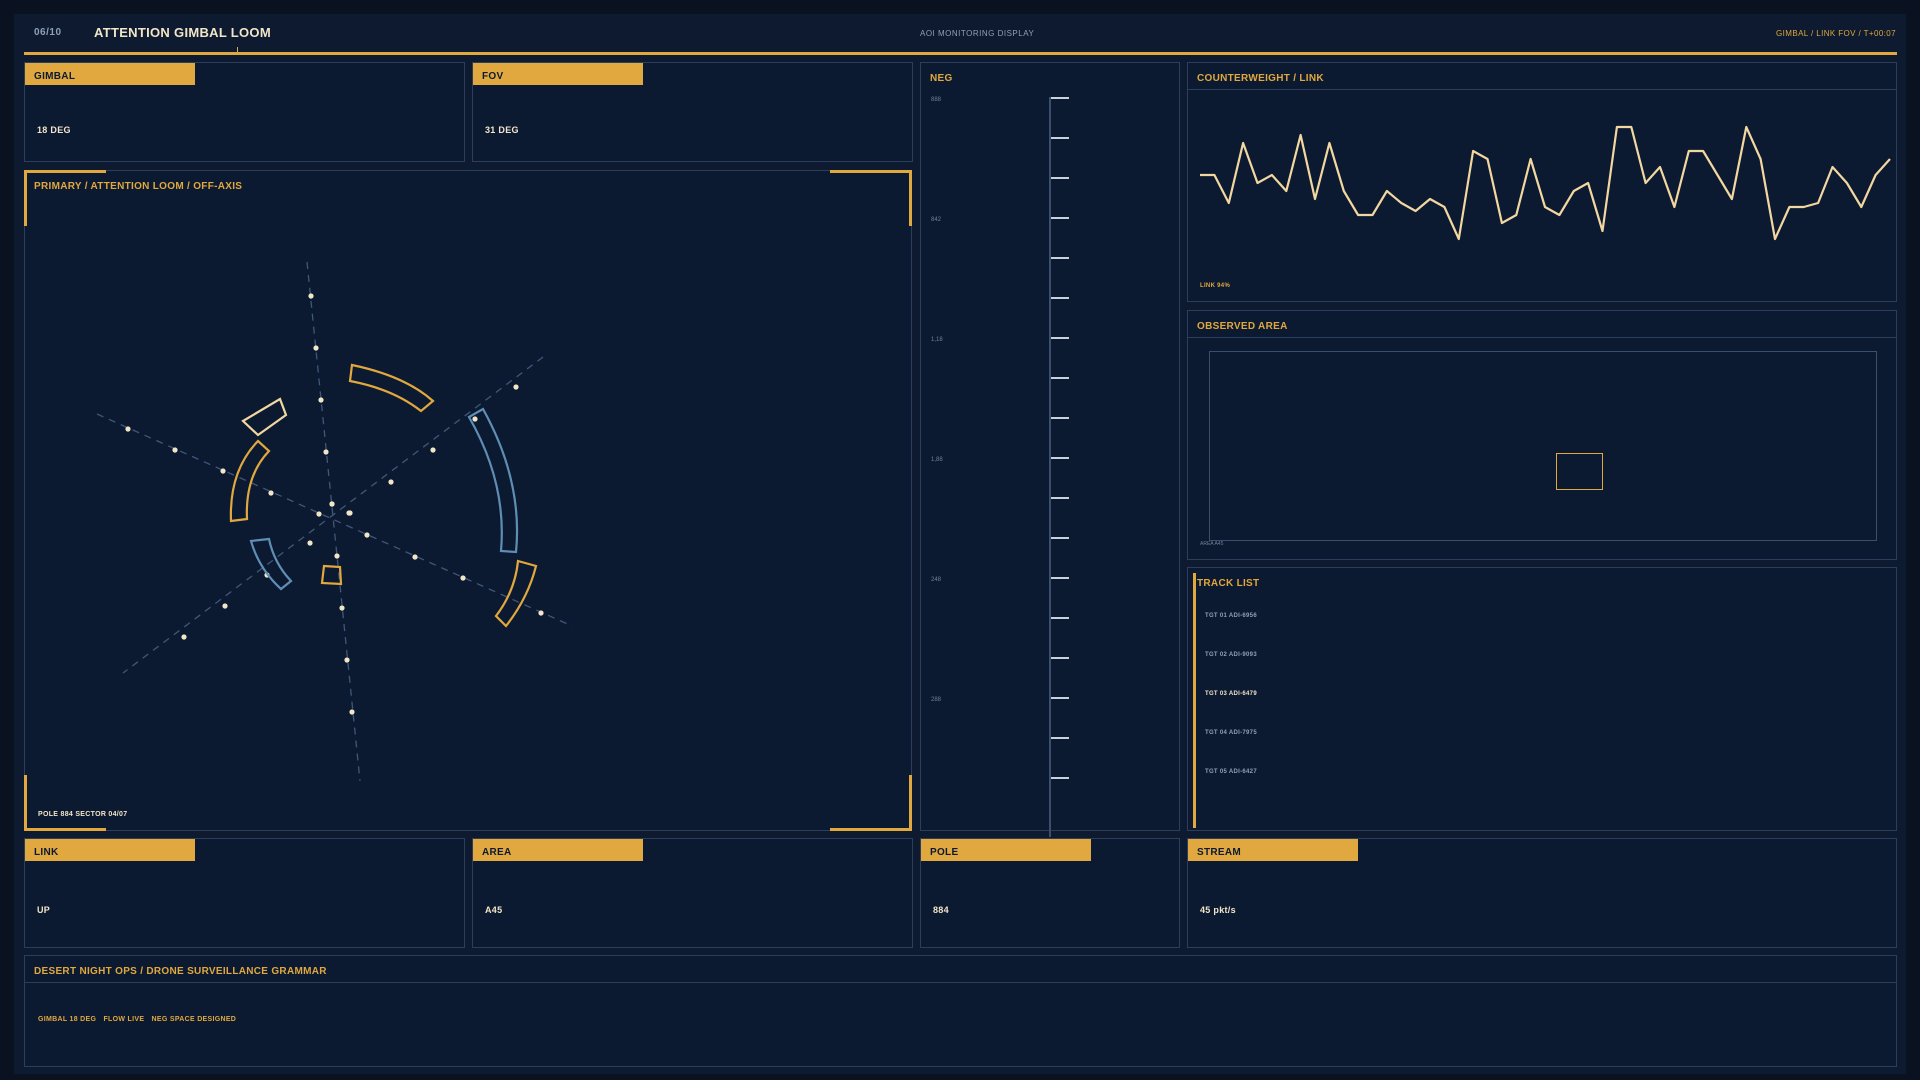  Describe the element at coordinates (1050, 467) in the screenshot. I see `neg-axis` at that location.